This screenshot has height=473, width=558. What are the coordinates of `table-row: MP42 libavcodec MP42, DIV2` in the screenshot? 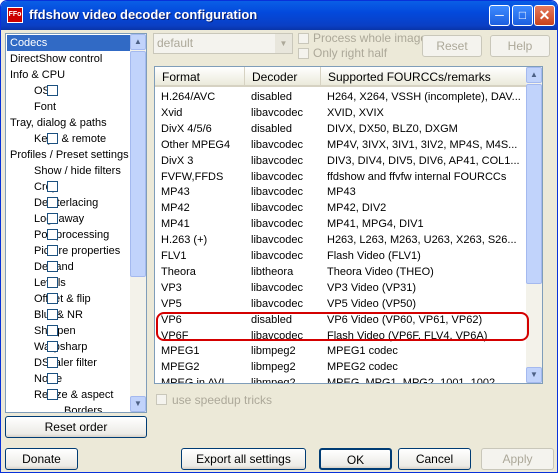 It's located at (341, 208).